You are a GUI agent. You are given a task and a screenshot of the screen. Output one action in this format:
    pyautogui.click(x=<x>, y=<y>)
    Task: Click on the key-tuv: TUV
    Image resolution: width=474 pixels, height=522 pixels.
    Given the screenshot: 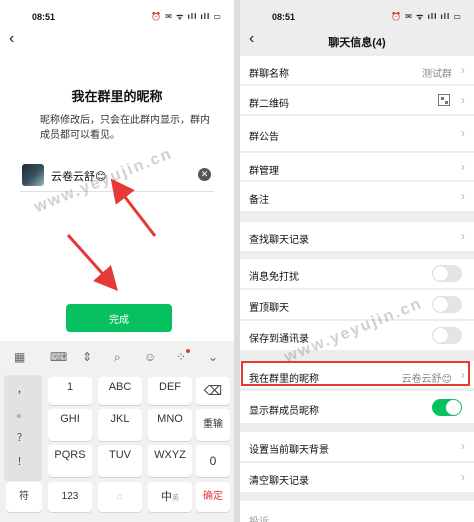 What is the action you would take?
    pyautogui.click(x=120, y=461)
    